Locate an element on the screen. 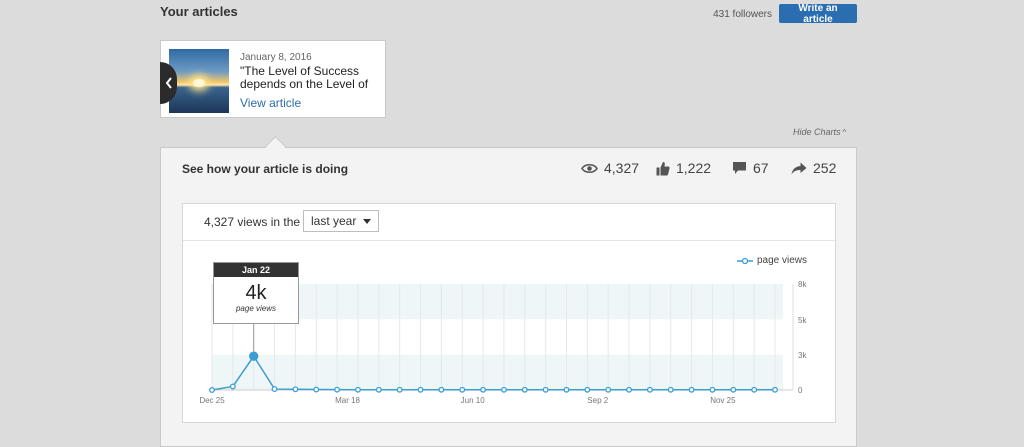 The width and height of the screenshot is (1024, 447). hide-charts-toggle: Hide Charts ^ is located at coordinates (819, 132).